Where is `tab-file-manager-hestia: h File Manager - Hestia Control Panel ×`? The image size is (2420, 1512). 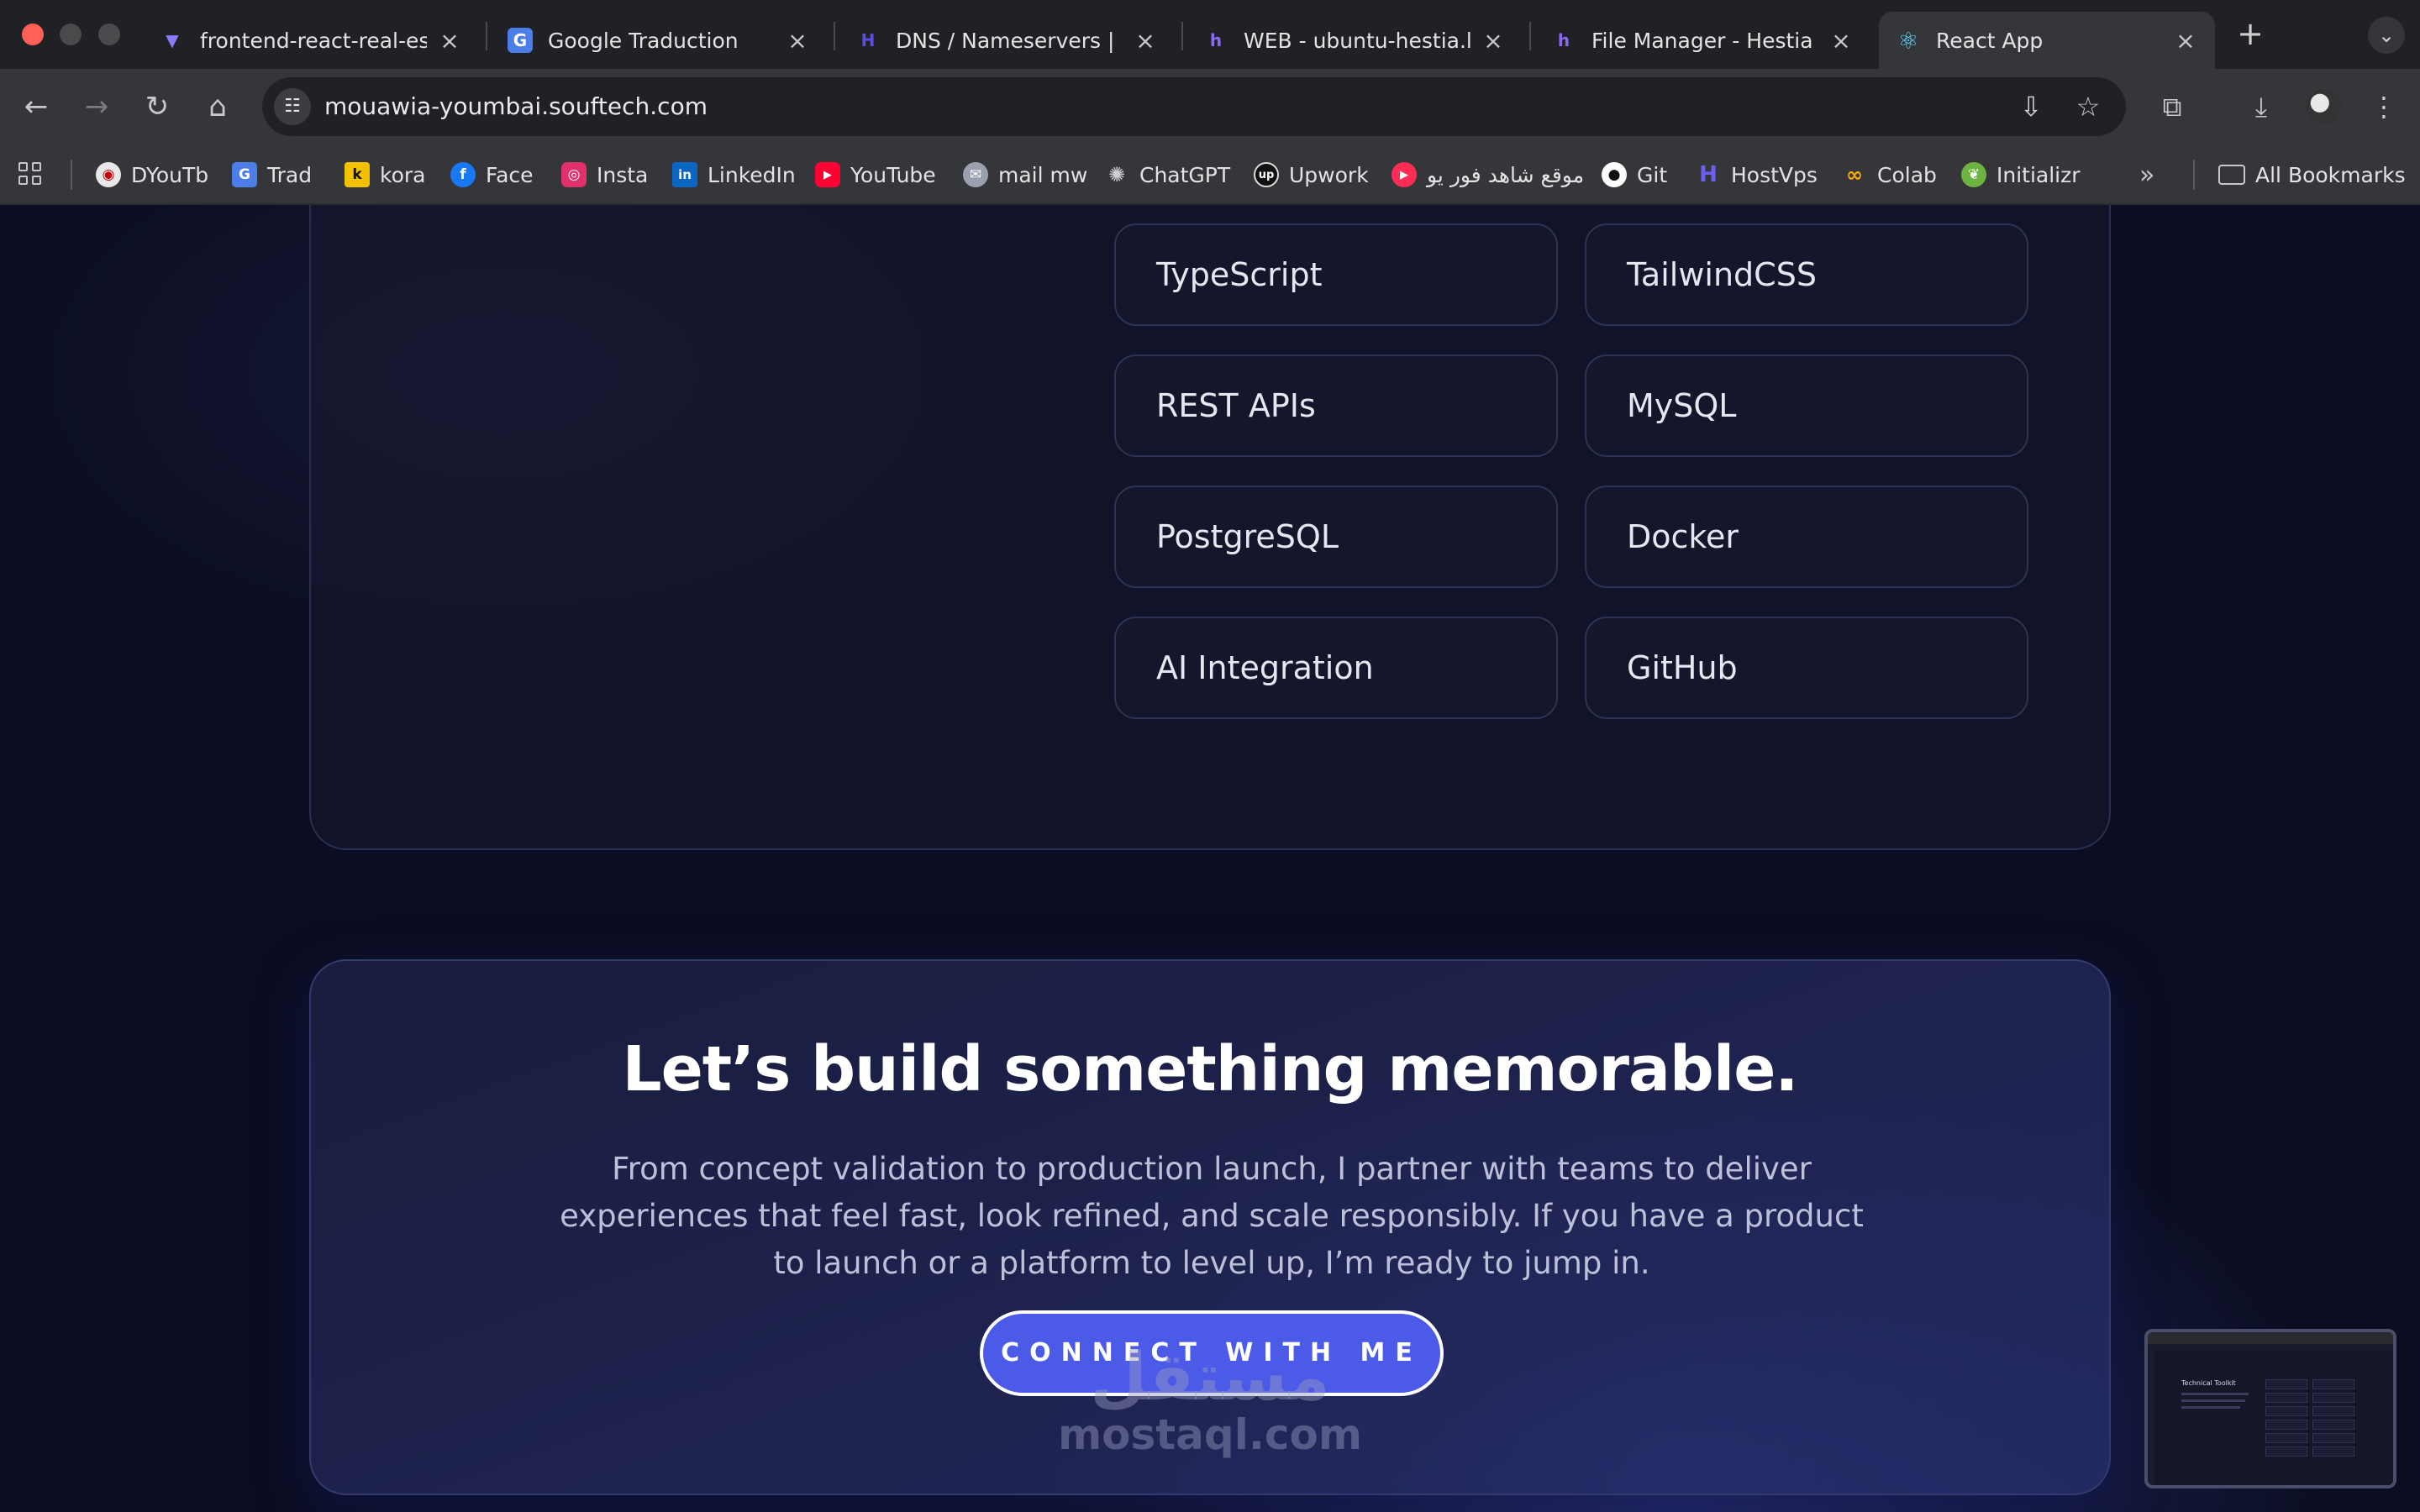
tab-file-manager-hestia: h File Manager - Hestia Control Panel × is located at coordinates (1702, 40).